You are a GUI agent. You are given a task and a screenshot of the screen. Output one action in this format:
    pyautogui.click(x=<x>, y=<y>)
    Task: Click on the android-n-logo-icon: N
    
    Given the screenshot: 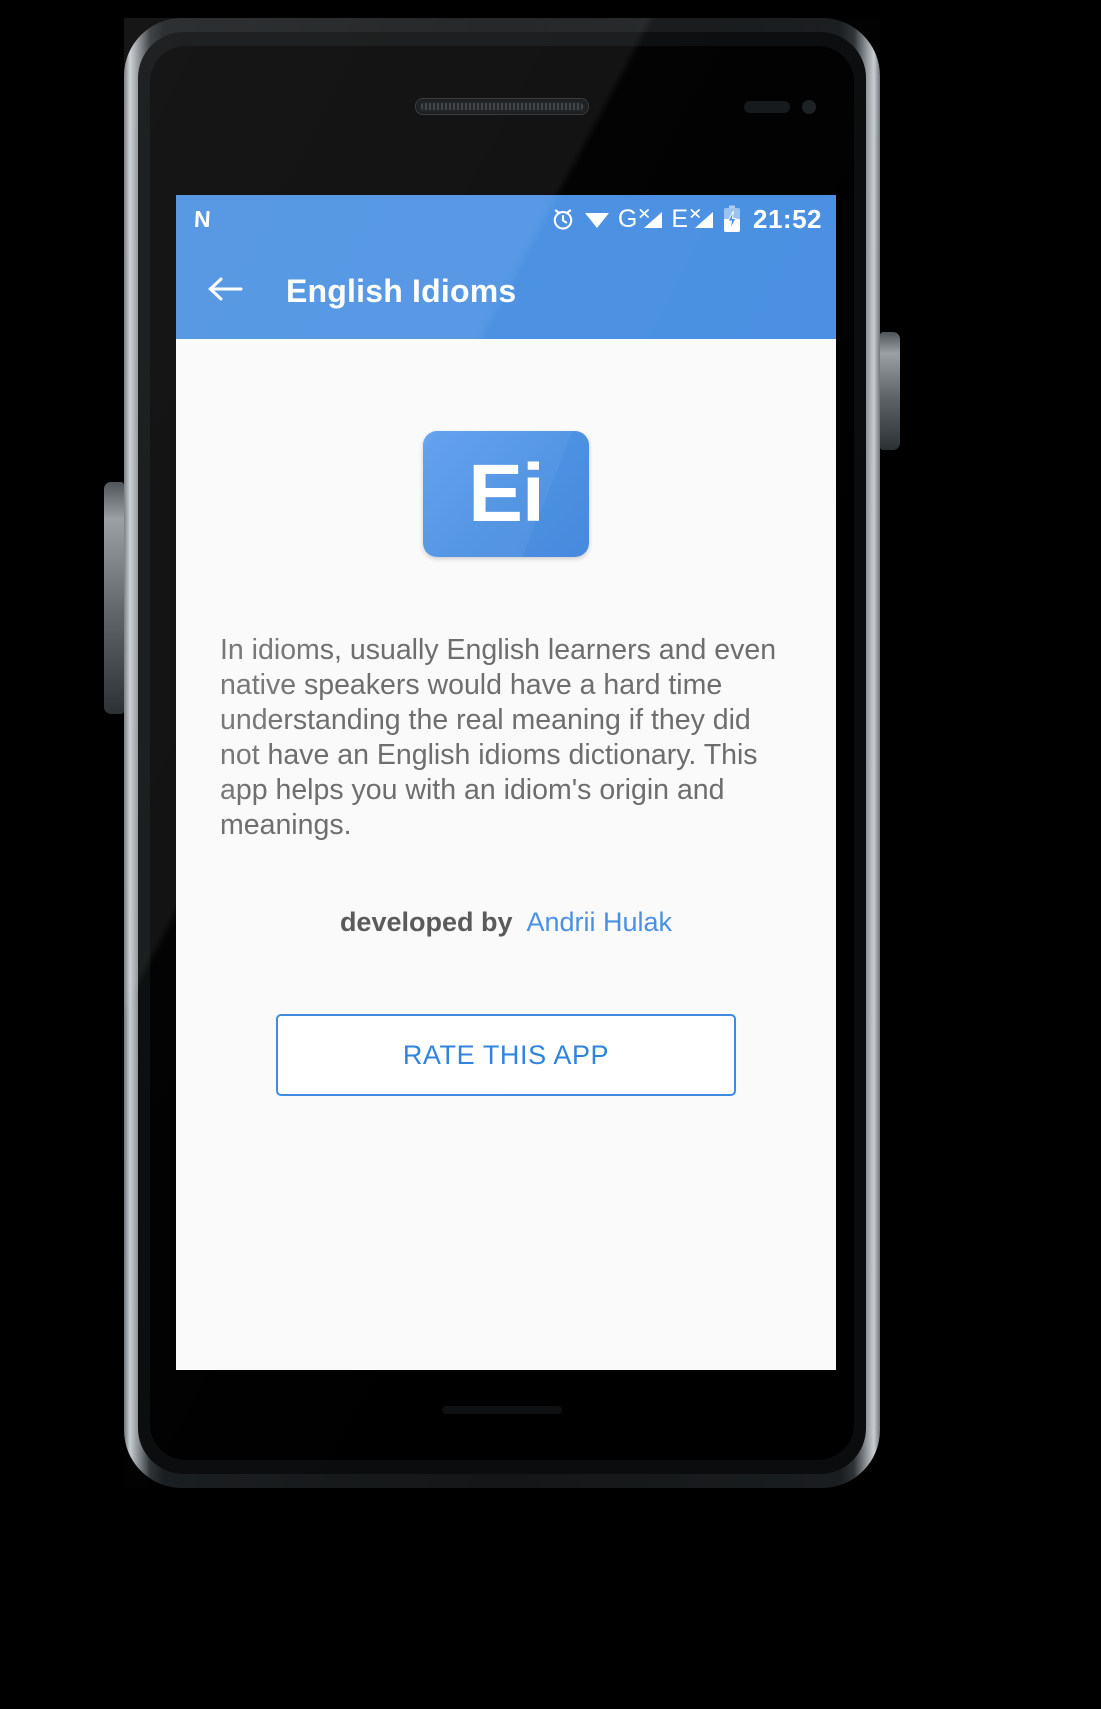 What is the action you would take?
    pyautogui.click(x=202, y=218)
    